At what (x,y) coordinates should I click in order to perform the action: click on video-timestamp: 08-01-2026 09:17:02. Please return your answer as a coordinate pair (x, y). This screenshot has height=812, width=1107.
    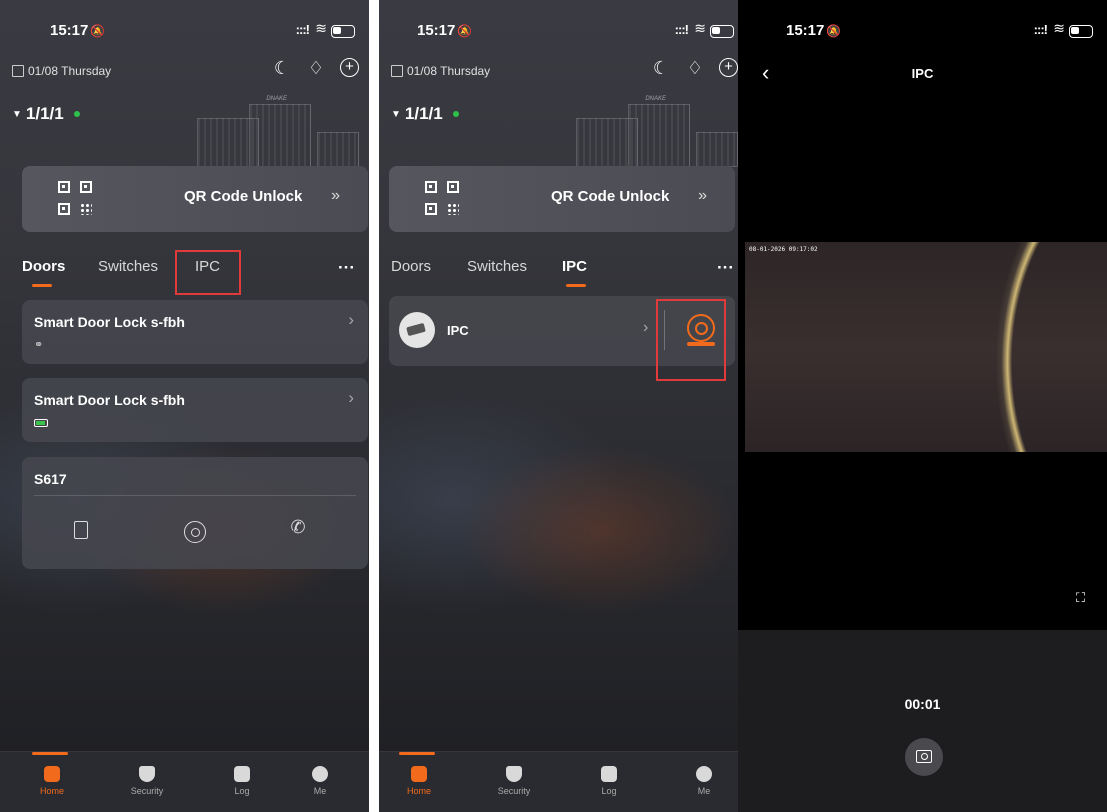
    Looking at the image, I should click on (783, 249).